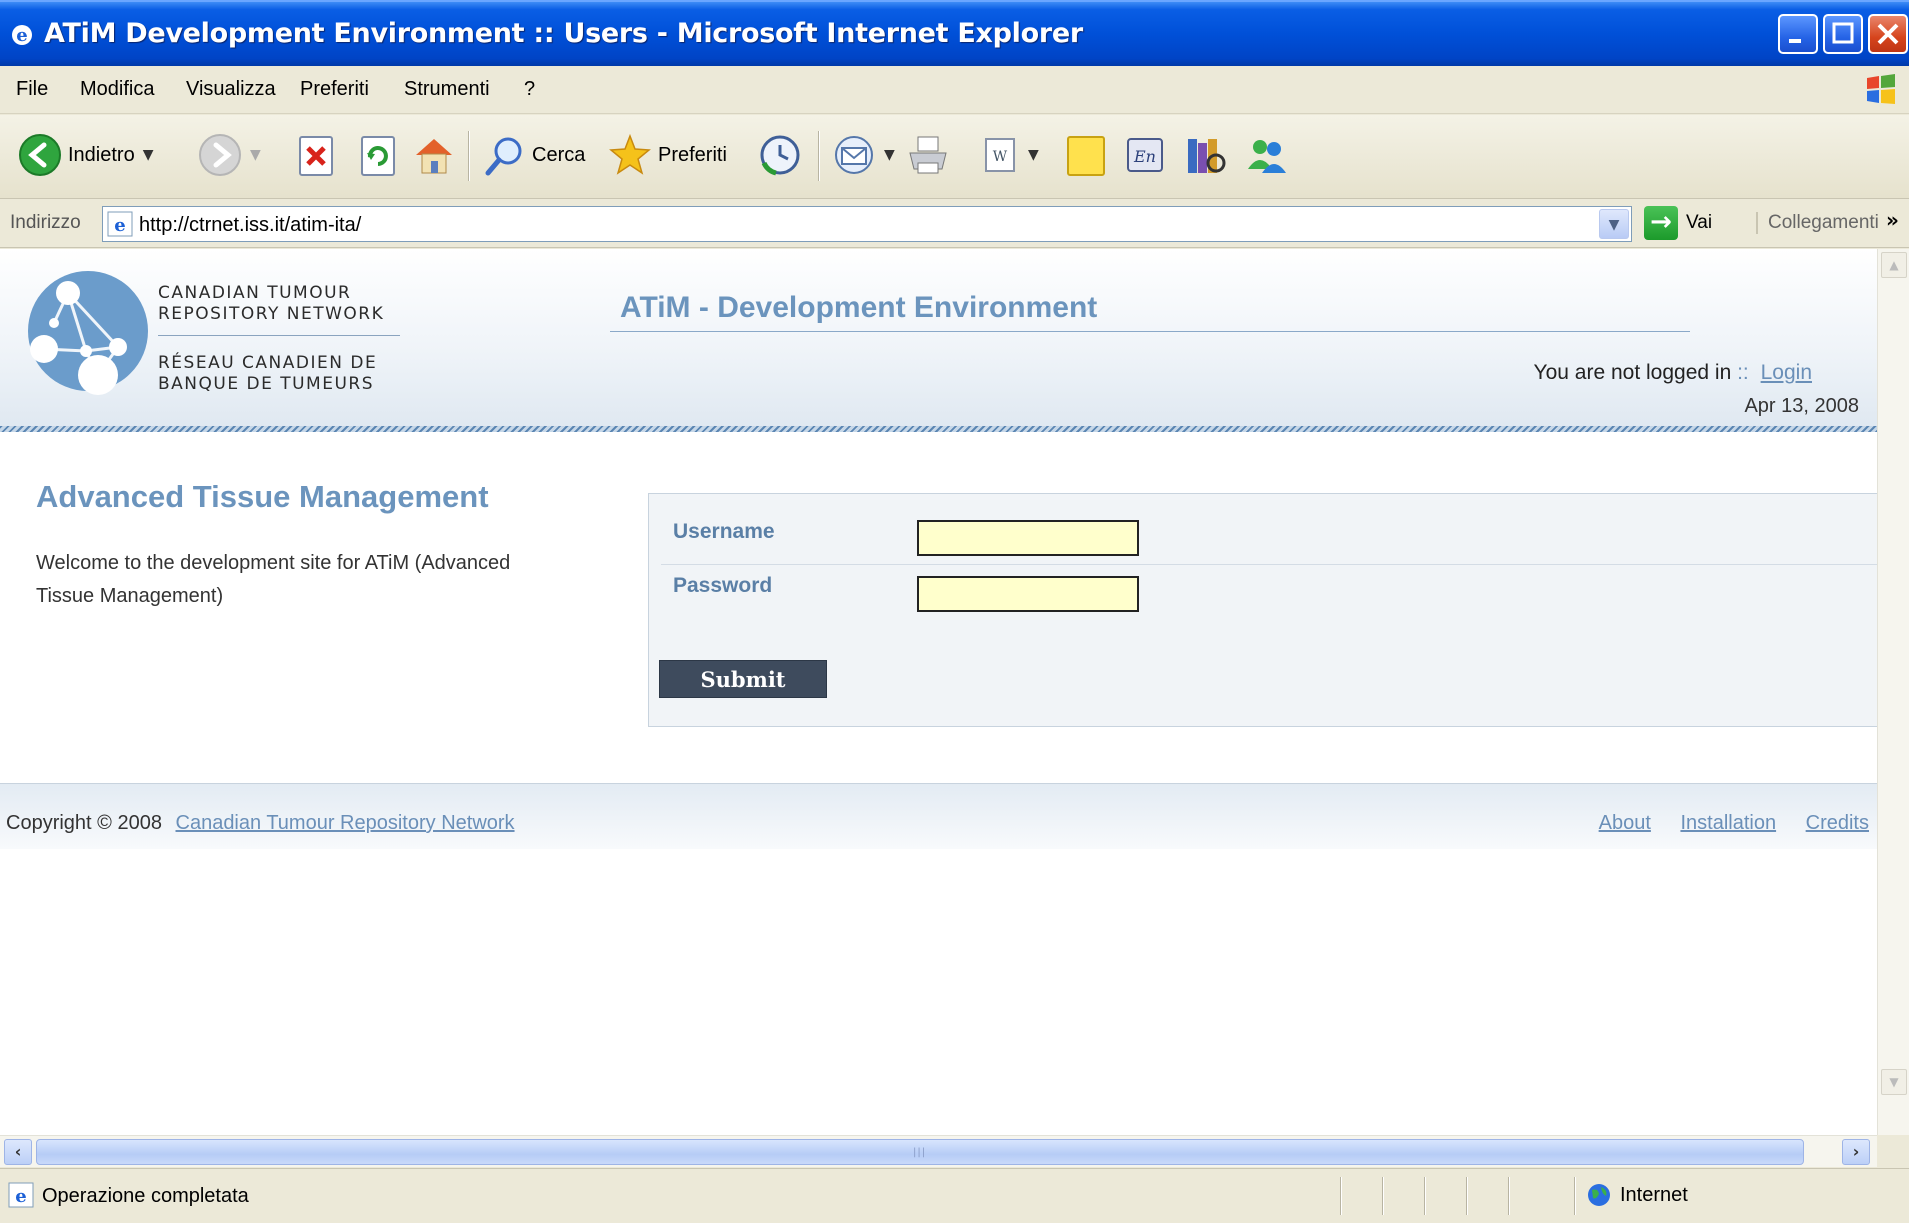 The height and width of the screenshot is (1223, 1909). I want to click on installation-link: Installation, so click(1728, 823).